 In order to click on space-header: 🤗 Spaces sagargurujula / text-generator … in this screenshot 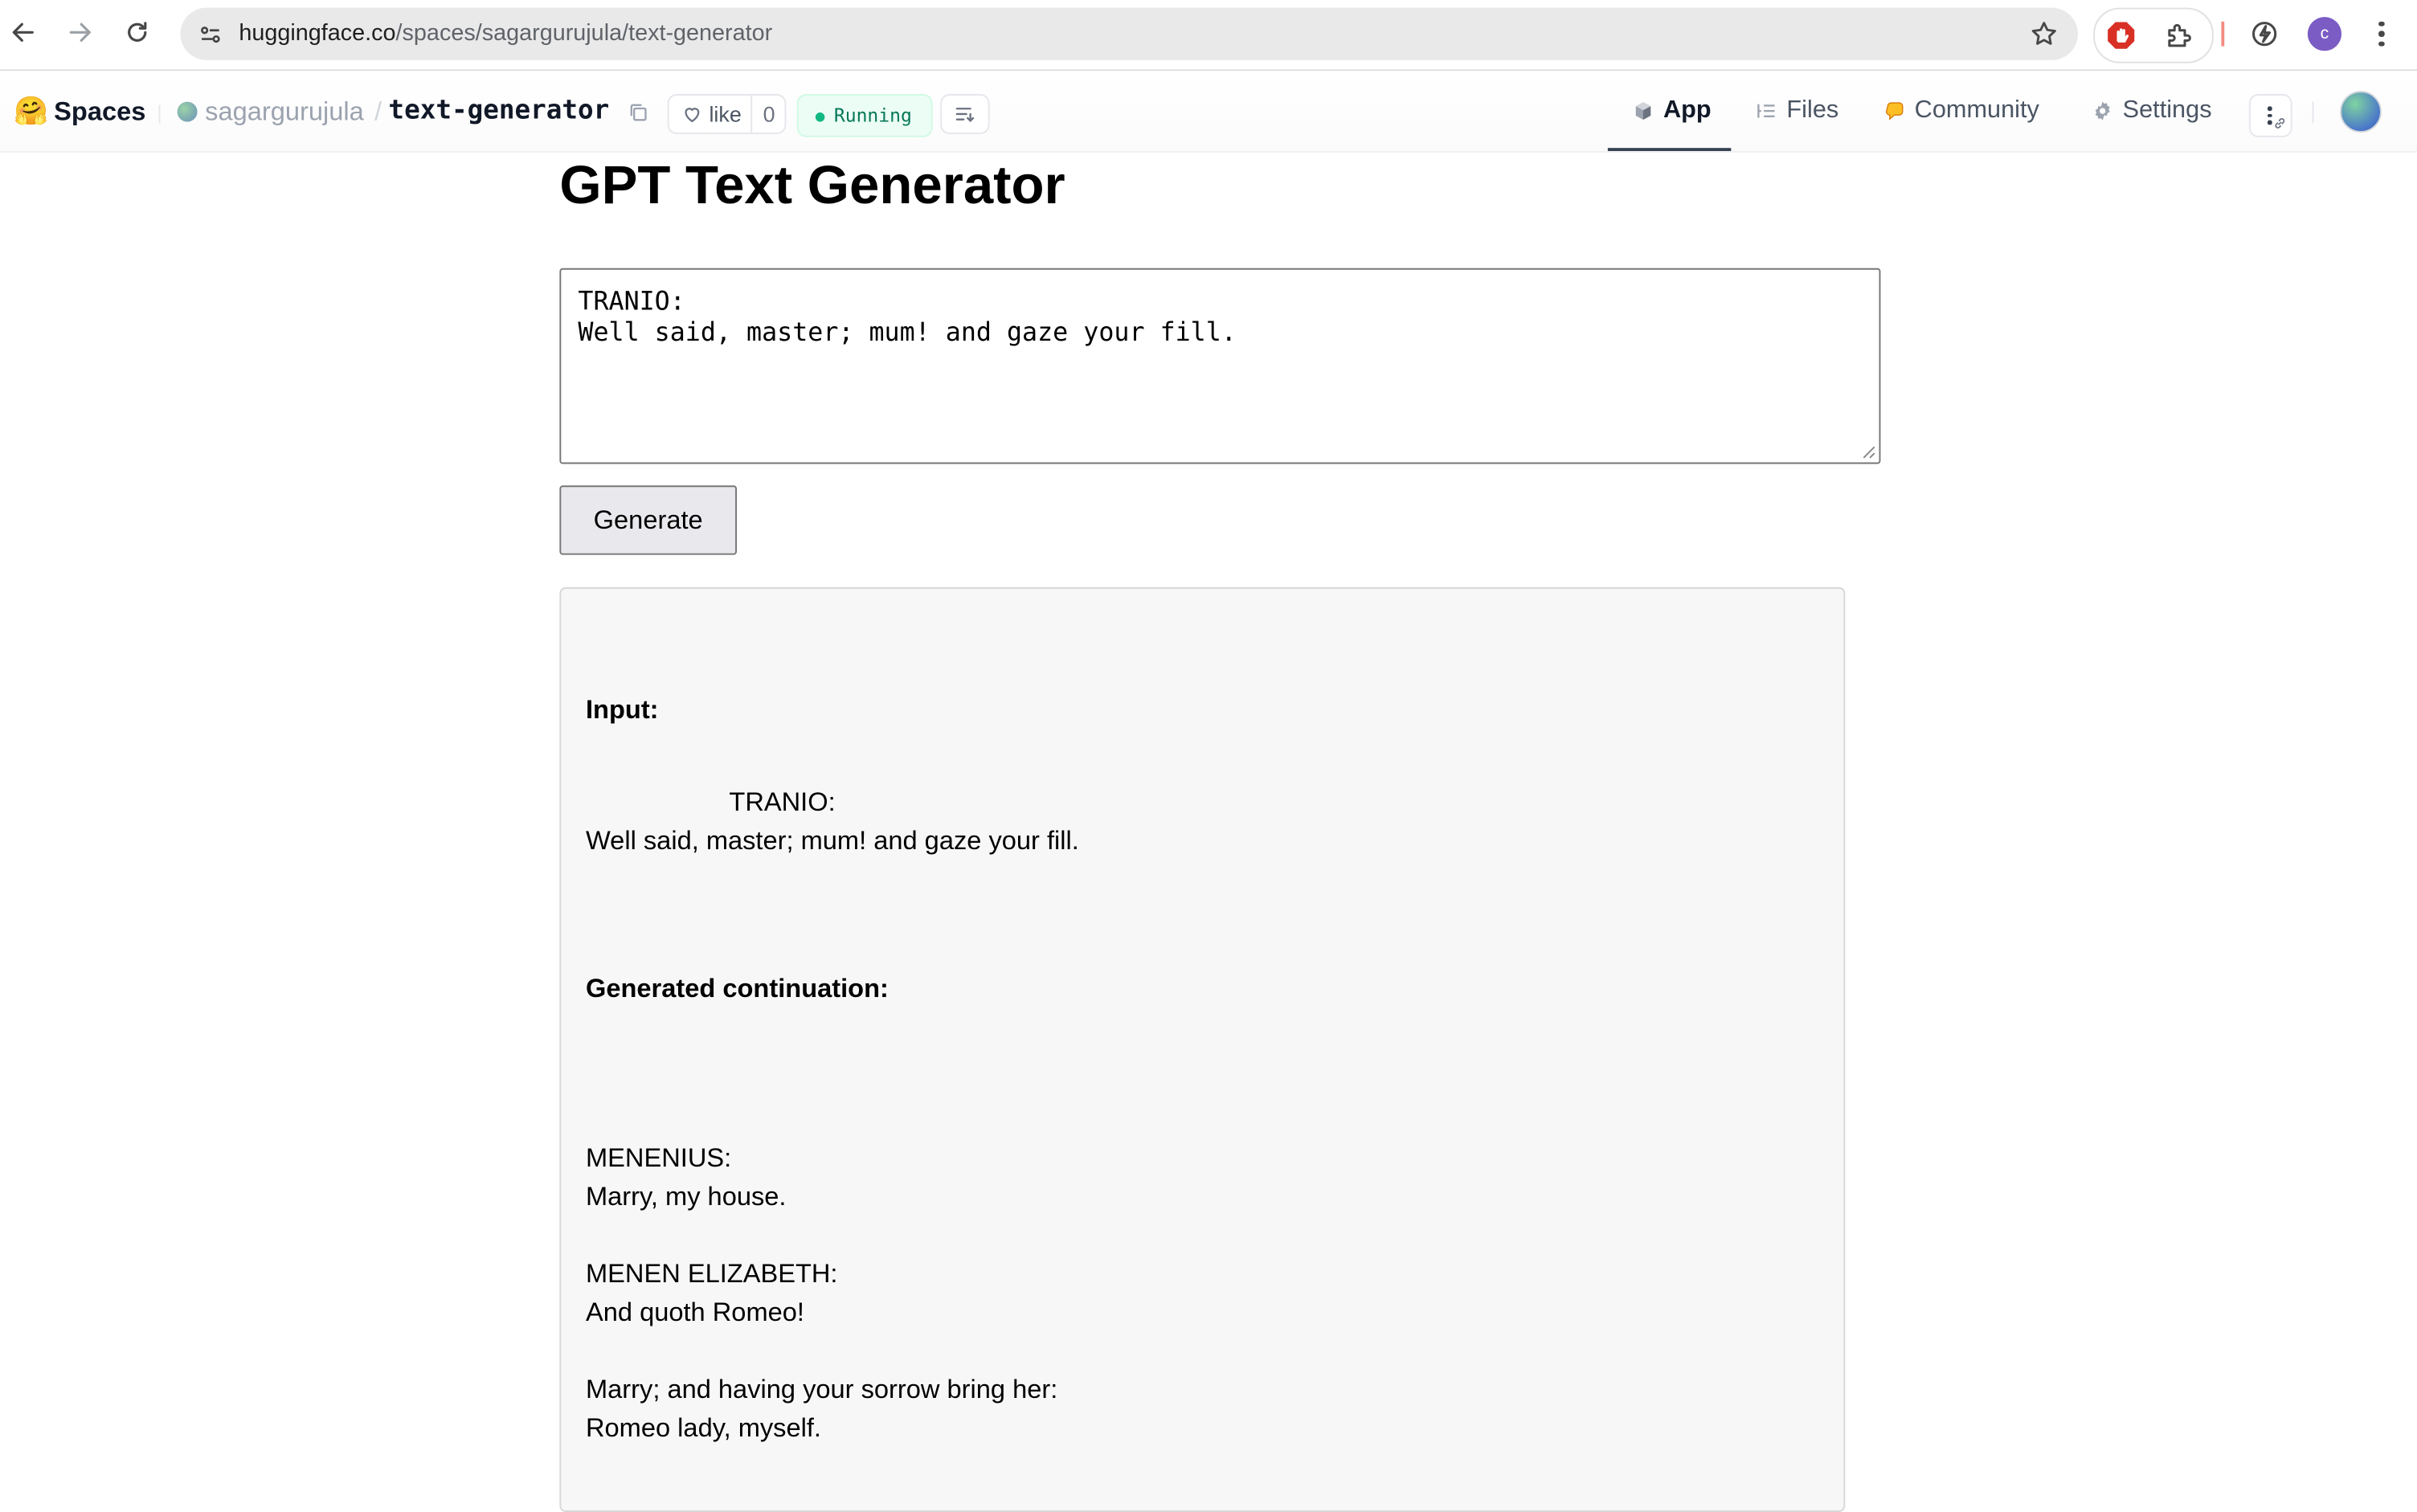, I will do `click(1208, 112)`.